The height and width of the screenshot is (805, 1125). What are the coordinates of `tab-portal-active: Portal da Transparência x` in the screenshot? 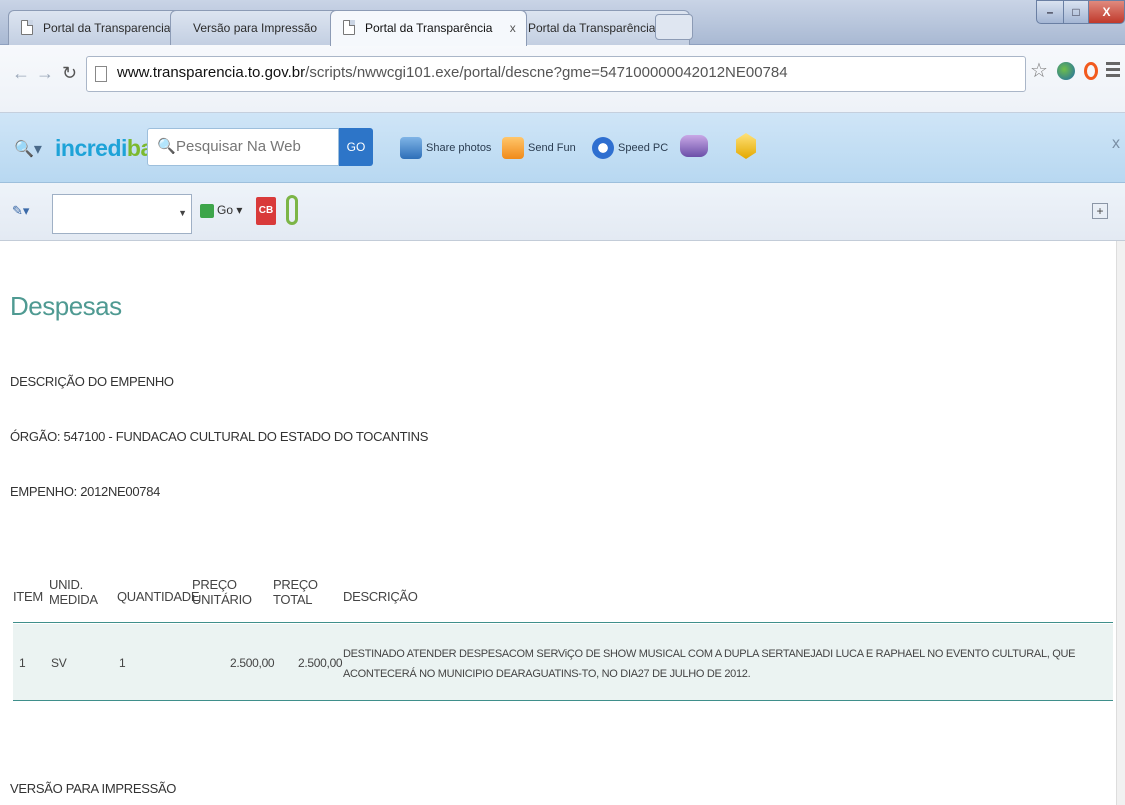 It's located at (428, 28).